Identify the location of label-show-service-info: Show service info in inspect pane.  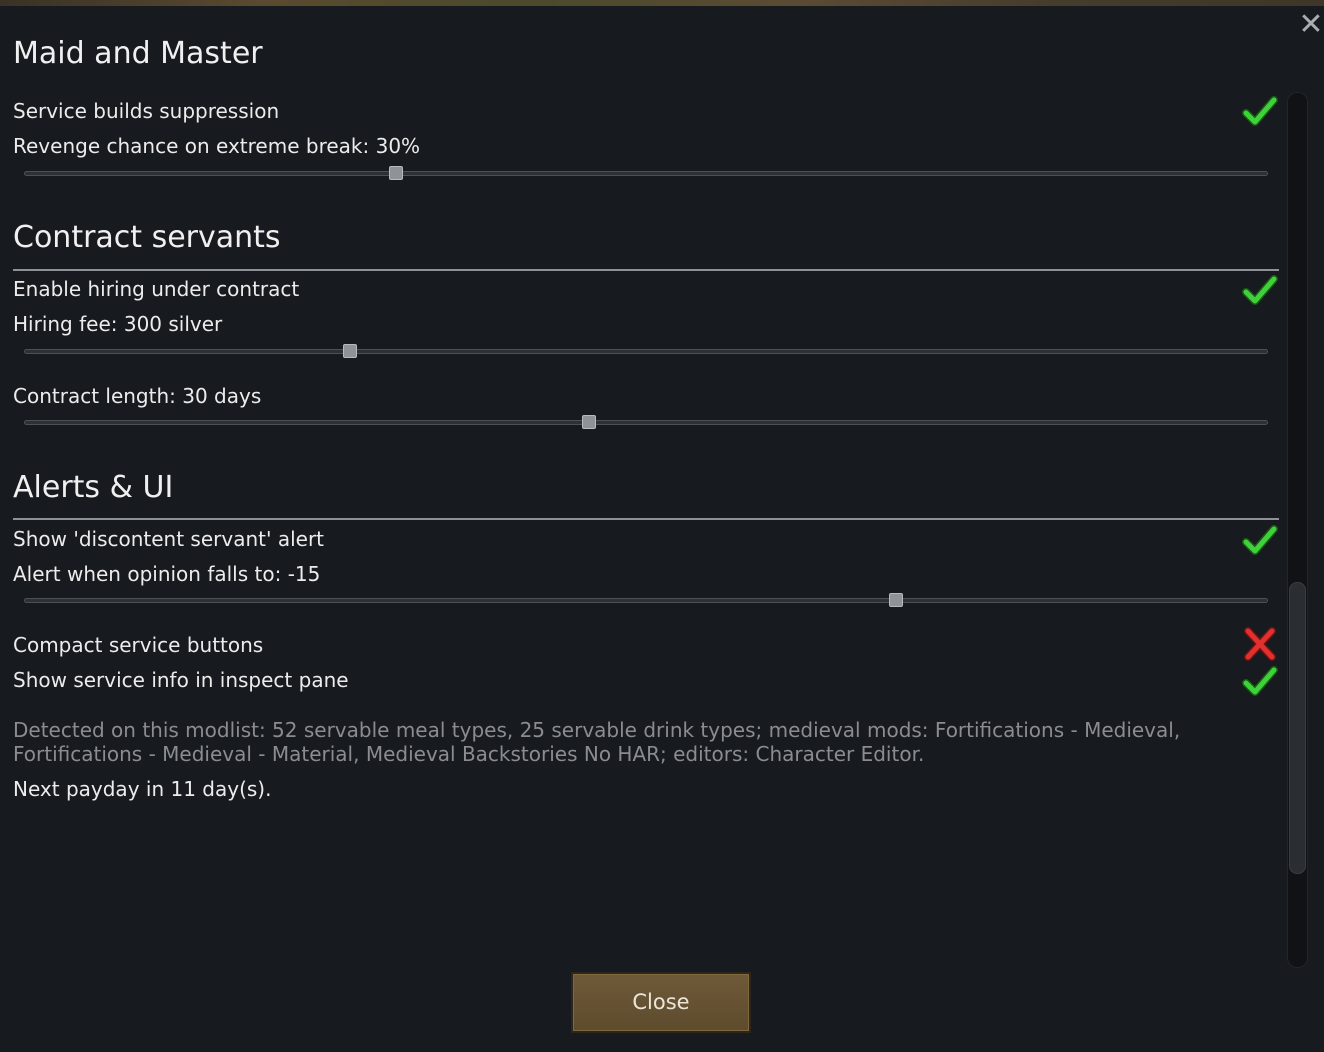
(181, 680).